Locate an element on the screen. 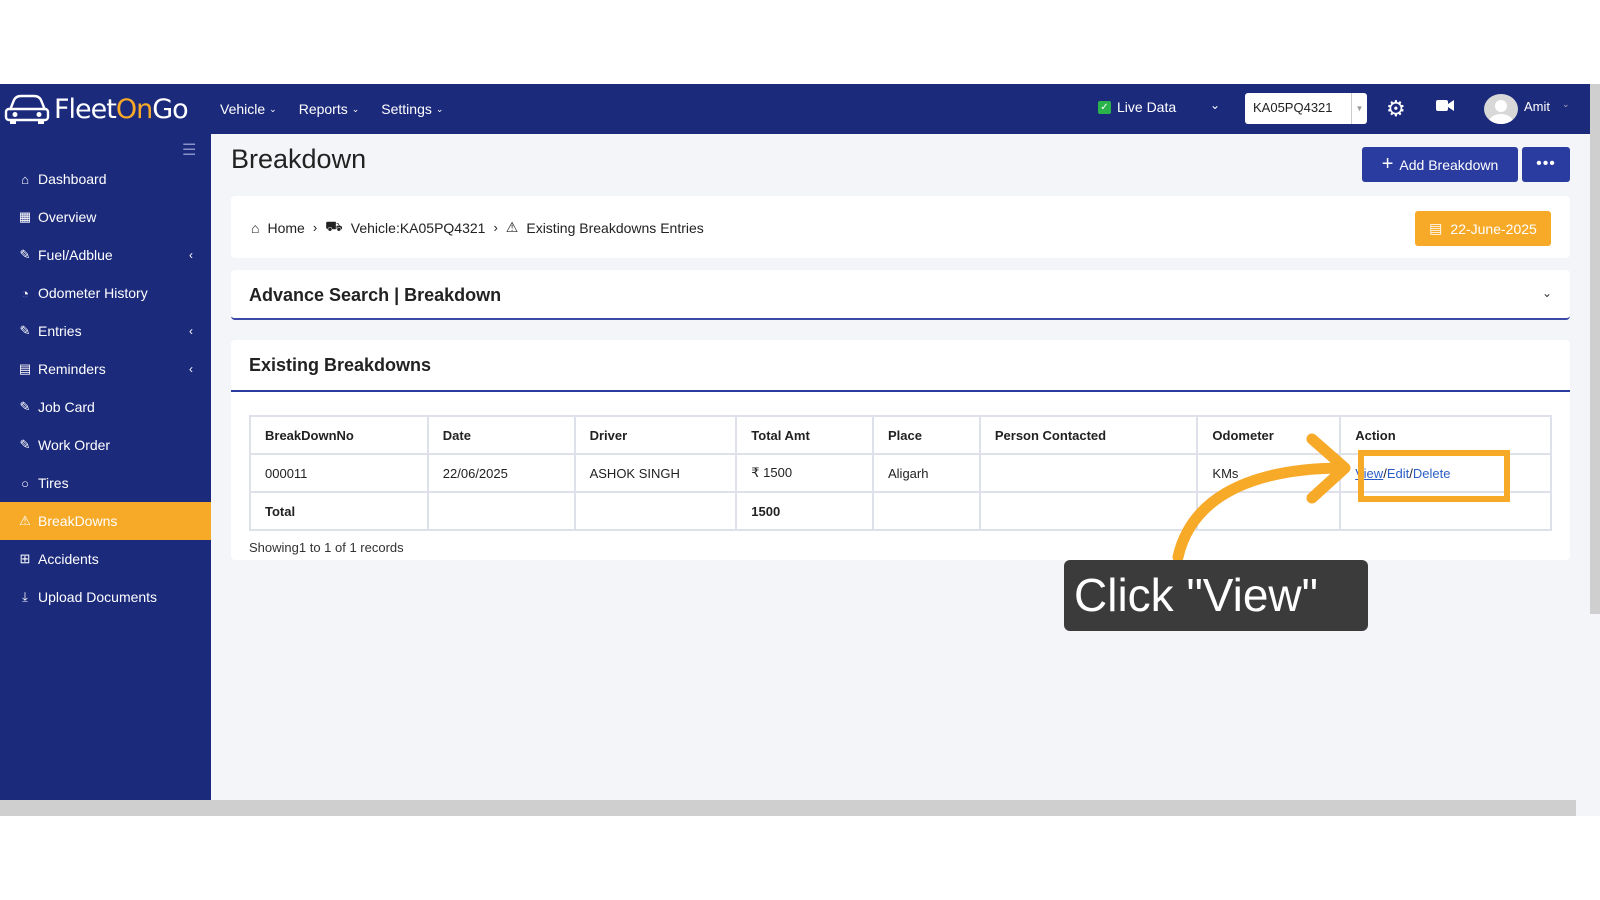  curved-arrow-icon is located at coordinates (1261, 498).